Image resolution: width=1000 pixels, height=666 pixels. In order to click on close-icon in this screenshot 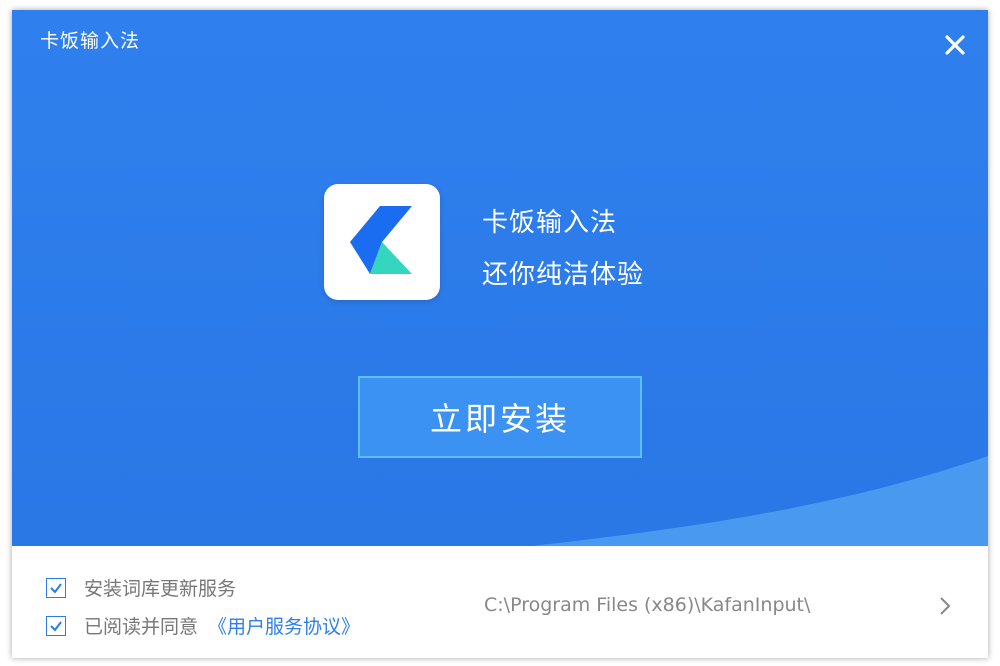, I will do `click(955, 45)`.